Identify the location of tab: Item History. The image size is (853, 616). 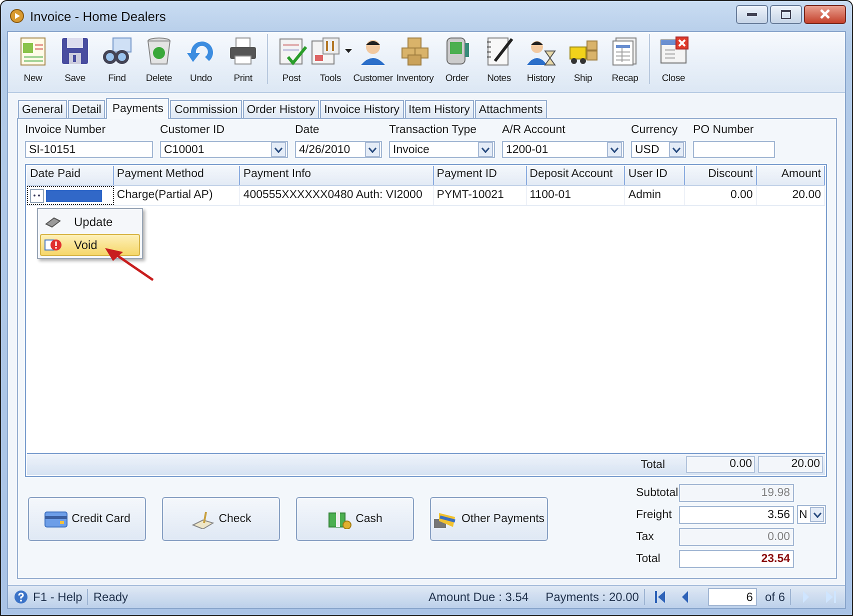
(439, 109).